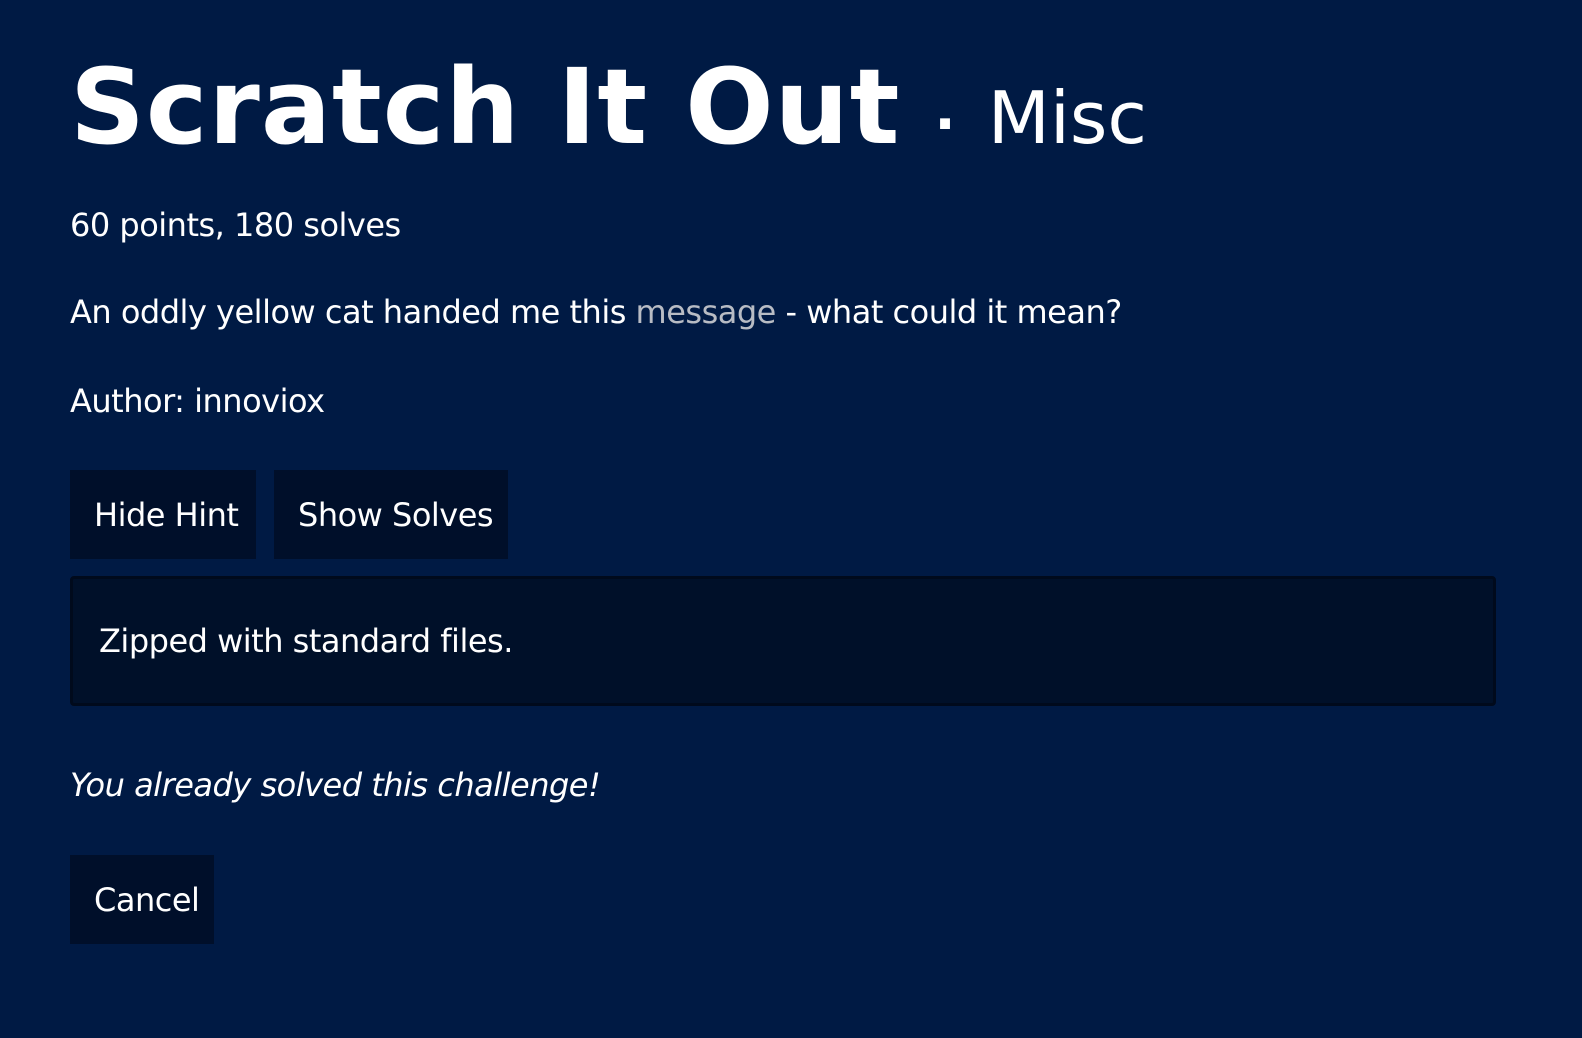  I want to click on message-link: message, so click(706, 312).